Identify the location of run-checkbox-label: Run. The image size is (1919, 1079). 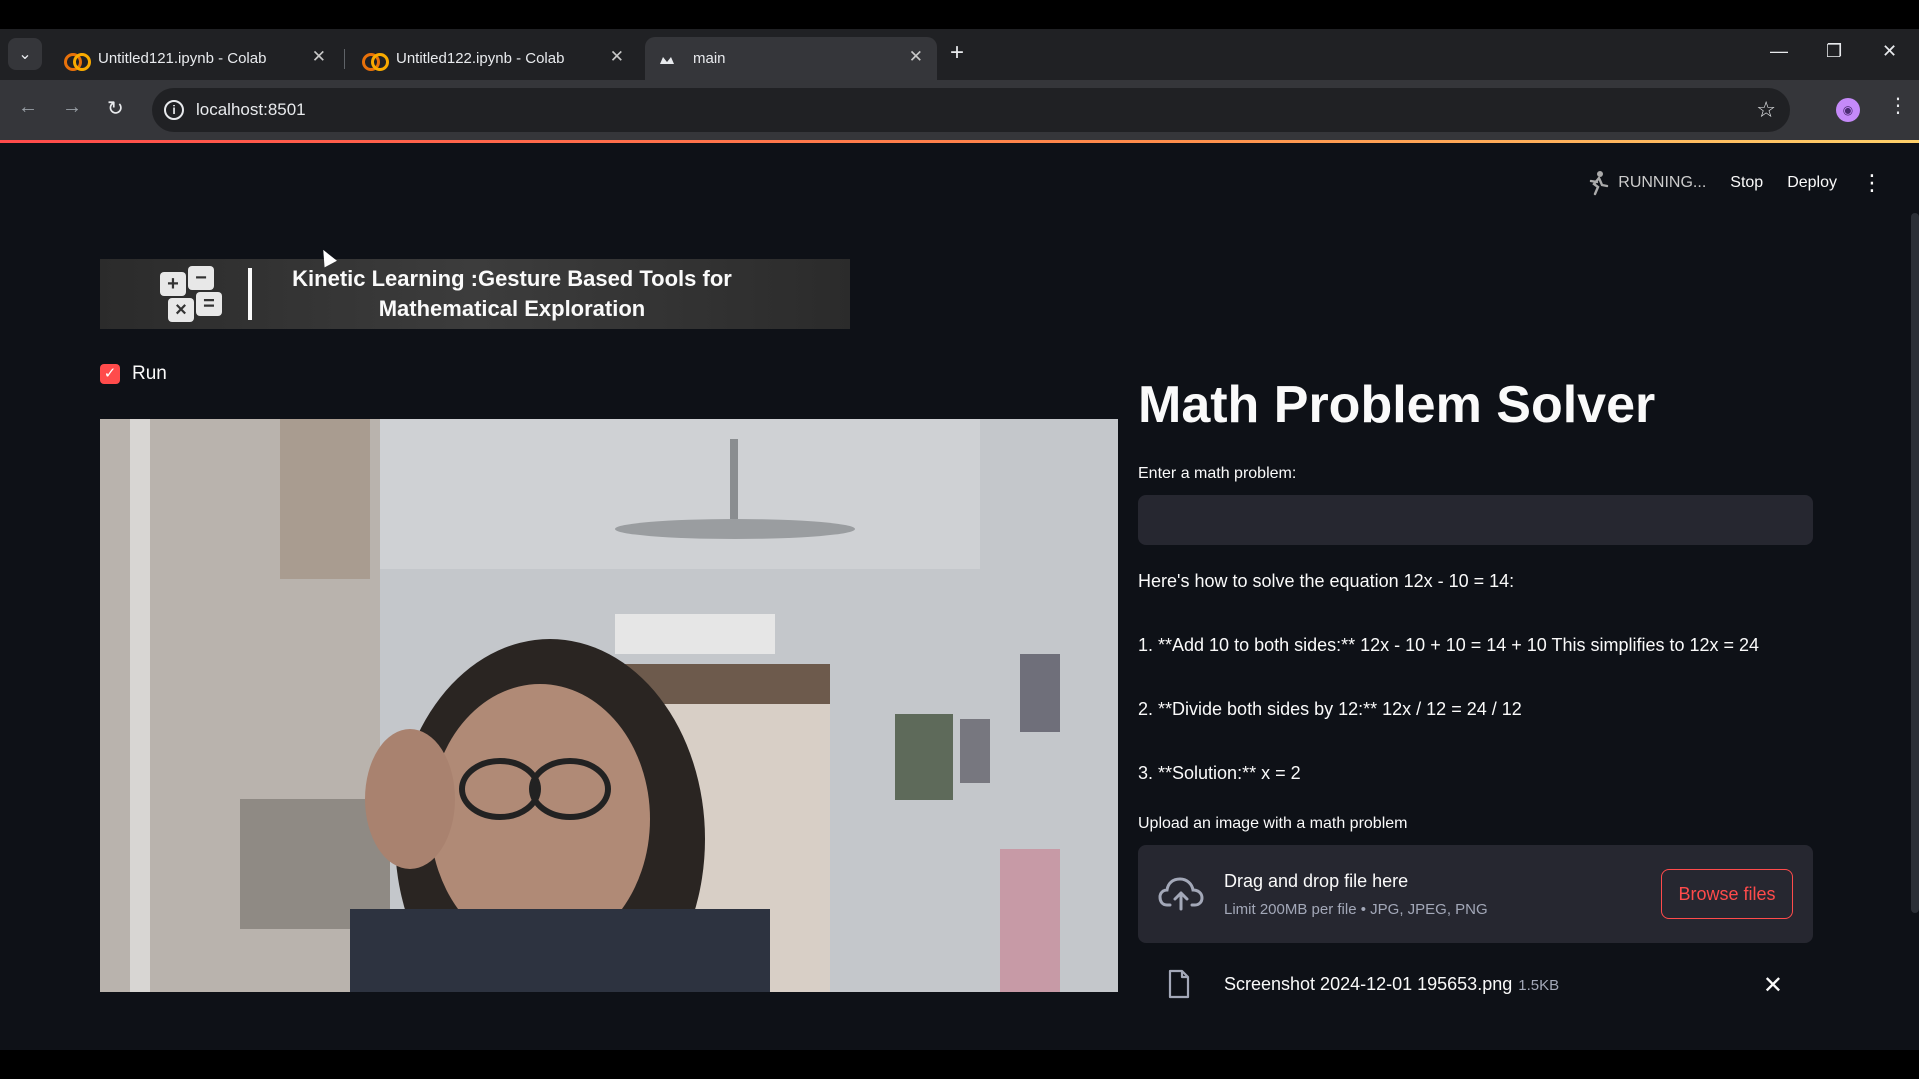
(149, 374).